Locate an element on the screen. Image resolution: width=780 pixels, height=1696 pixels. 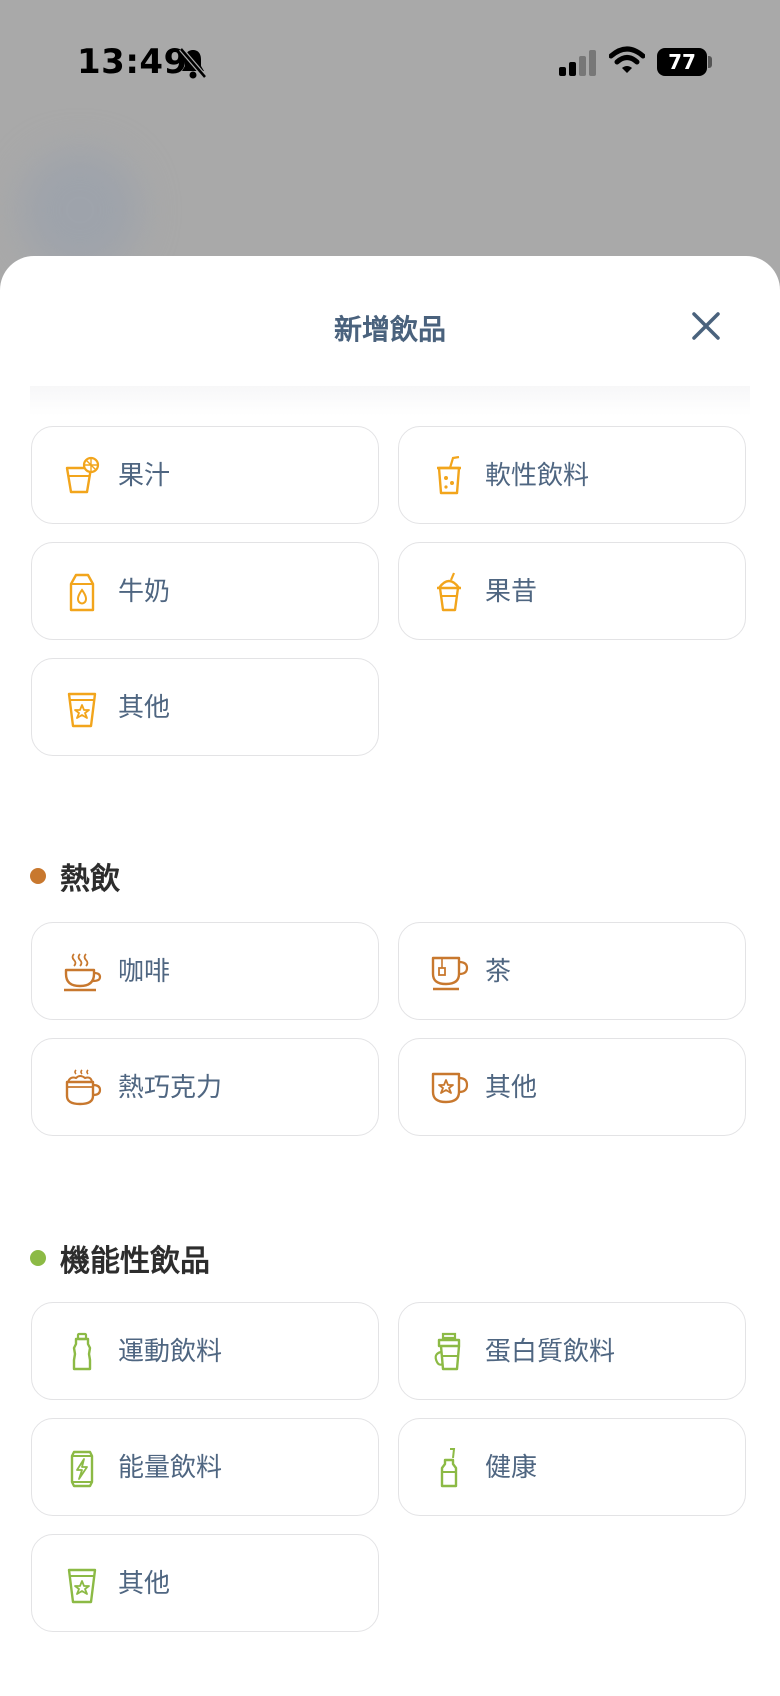
smoothie-icon is located at coordinates (449, 592).